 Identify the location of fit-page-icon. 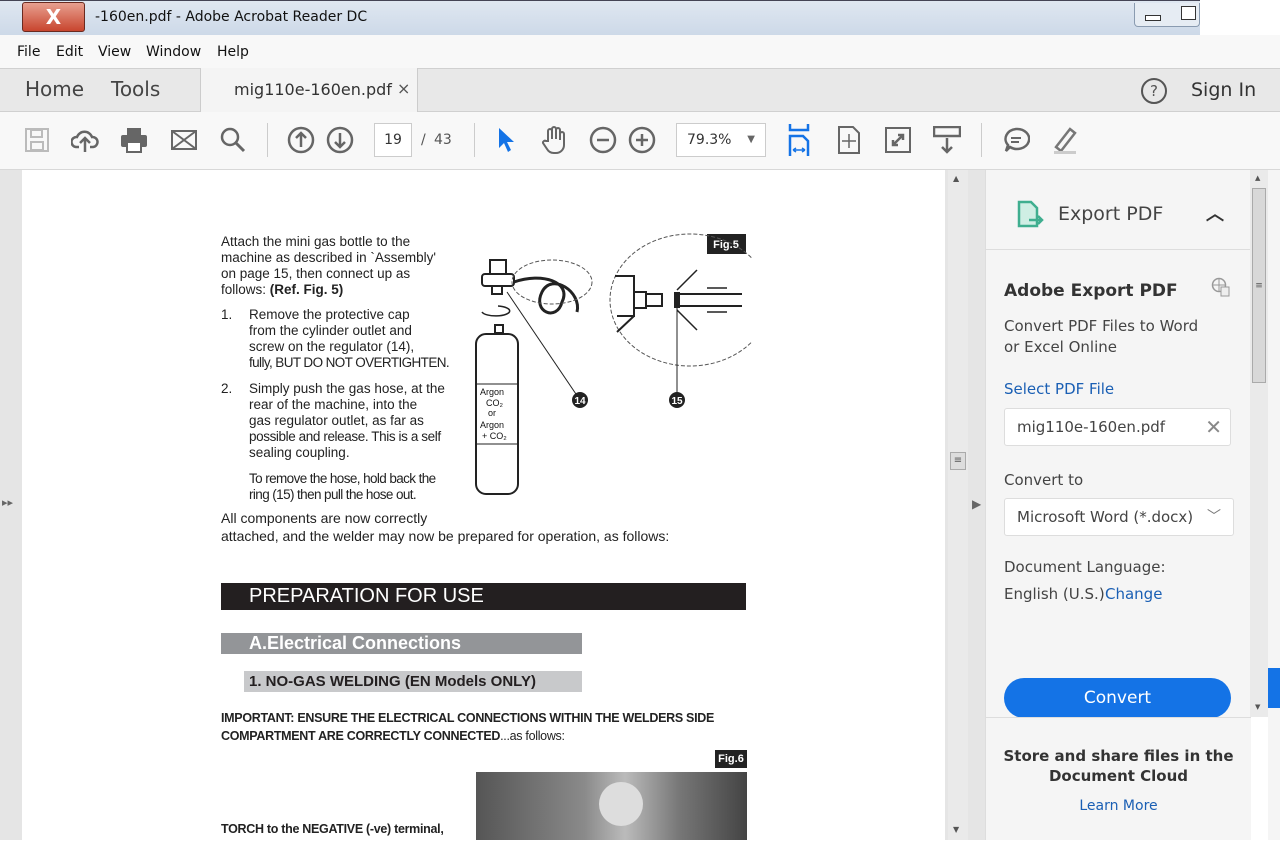
(849, 140).